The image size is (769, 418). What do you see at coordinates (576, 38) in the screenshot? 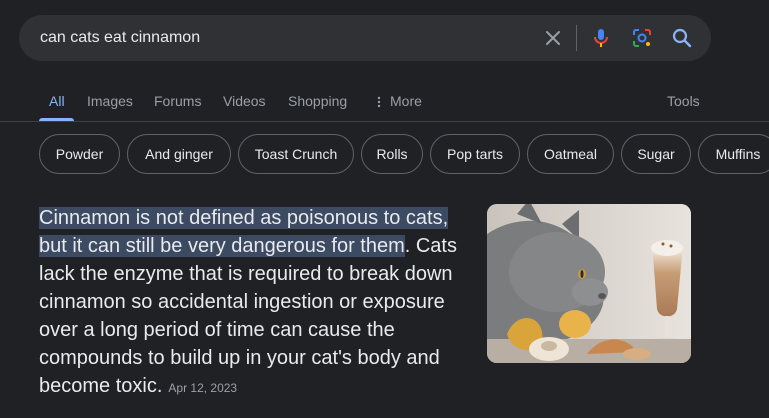
I see `search-divider` at bounding box center [576, 38].